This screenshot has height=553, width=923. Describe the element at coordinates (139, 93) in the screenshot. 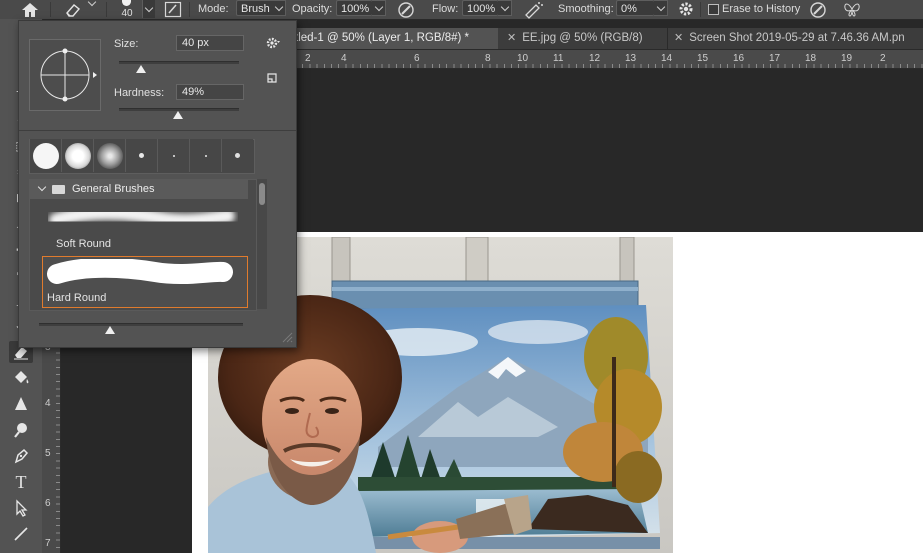

I see `hardness-label: Hardness:` at that location.